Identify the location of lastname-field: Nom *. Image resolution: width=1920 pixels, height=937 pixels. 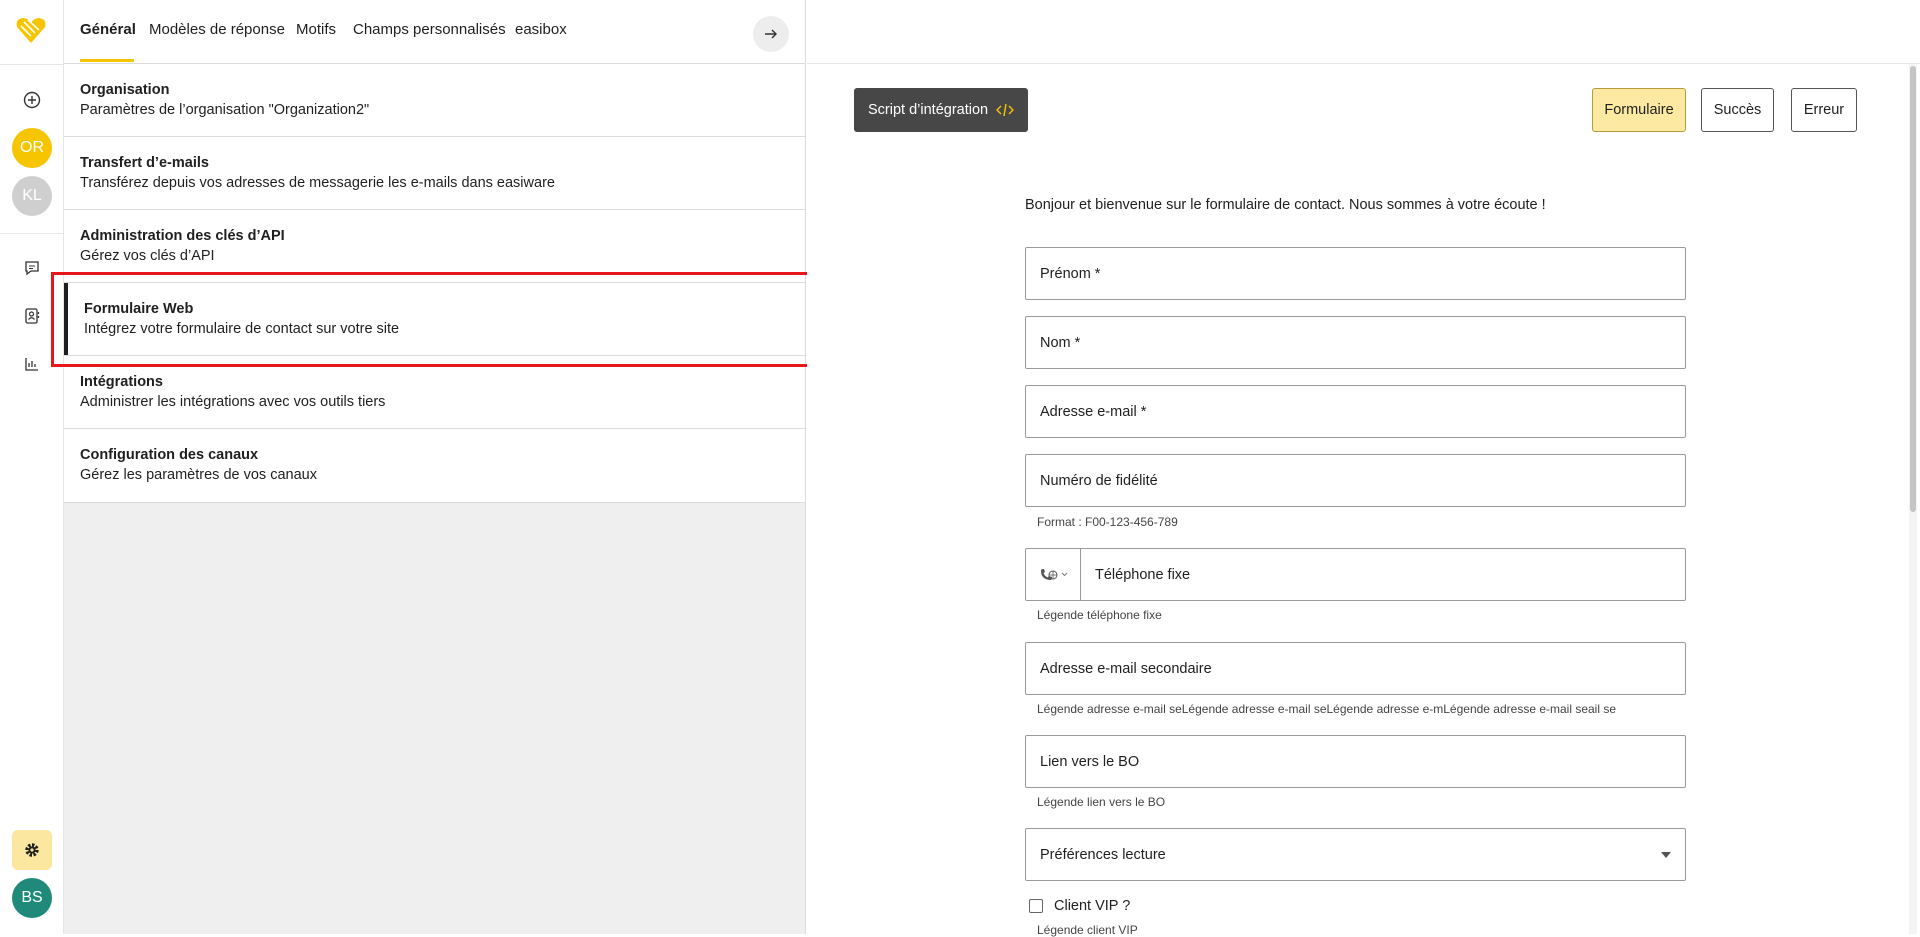
(1355, 342).